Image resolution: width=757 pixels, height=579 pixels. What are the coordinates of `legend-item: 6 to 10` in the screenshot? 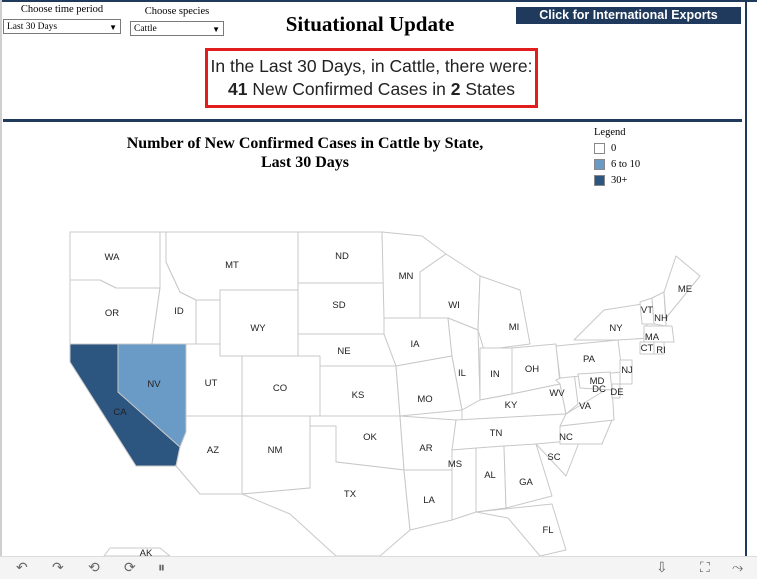 It's located at (617, 164).